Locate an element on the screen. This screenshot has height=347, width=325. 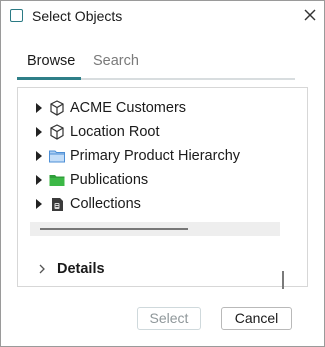
tree-item-acme-customers: ACME Customers is located at coordinates (149, 108).